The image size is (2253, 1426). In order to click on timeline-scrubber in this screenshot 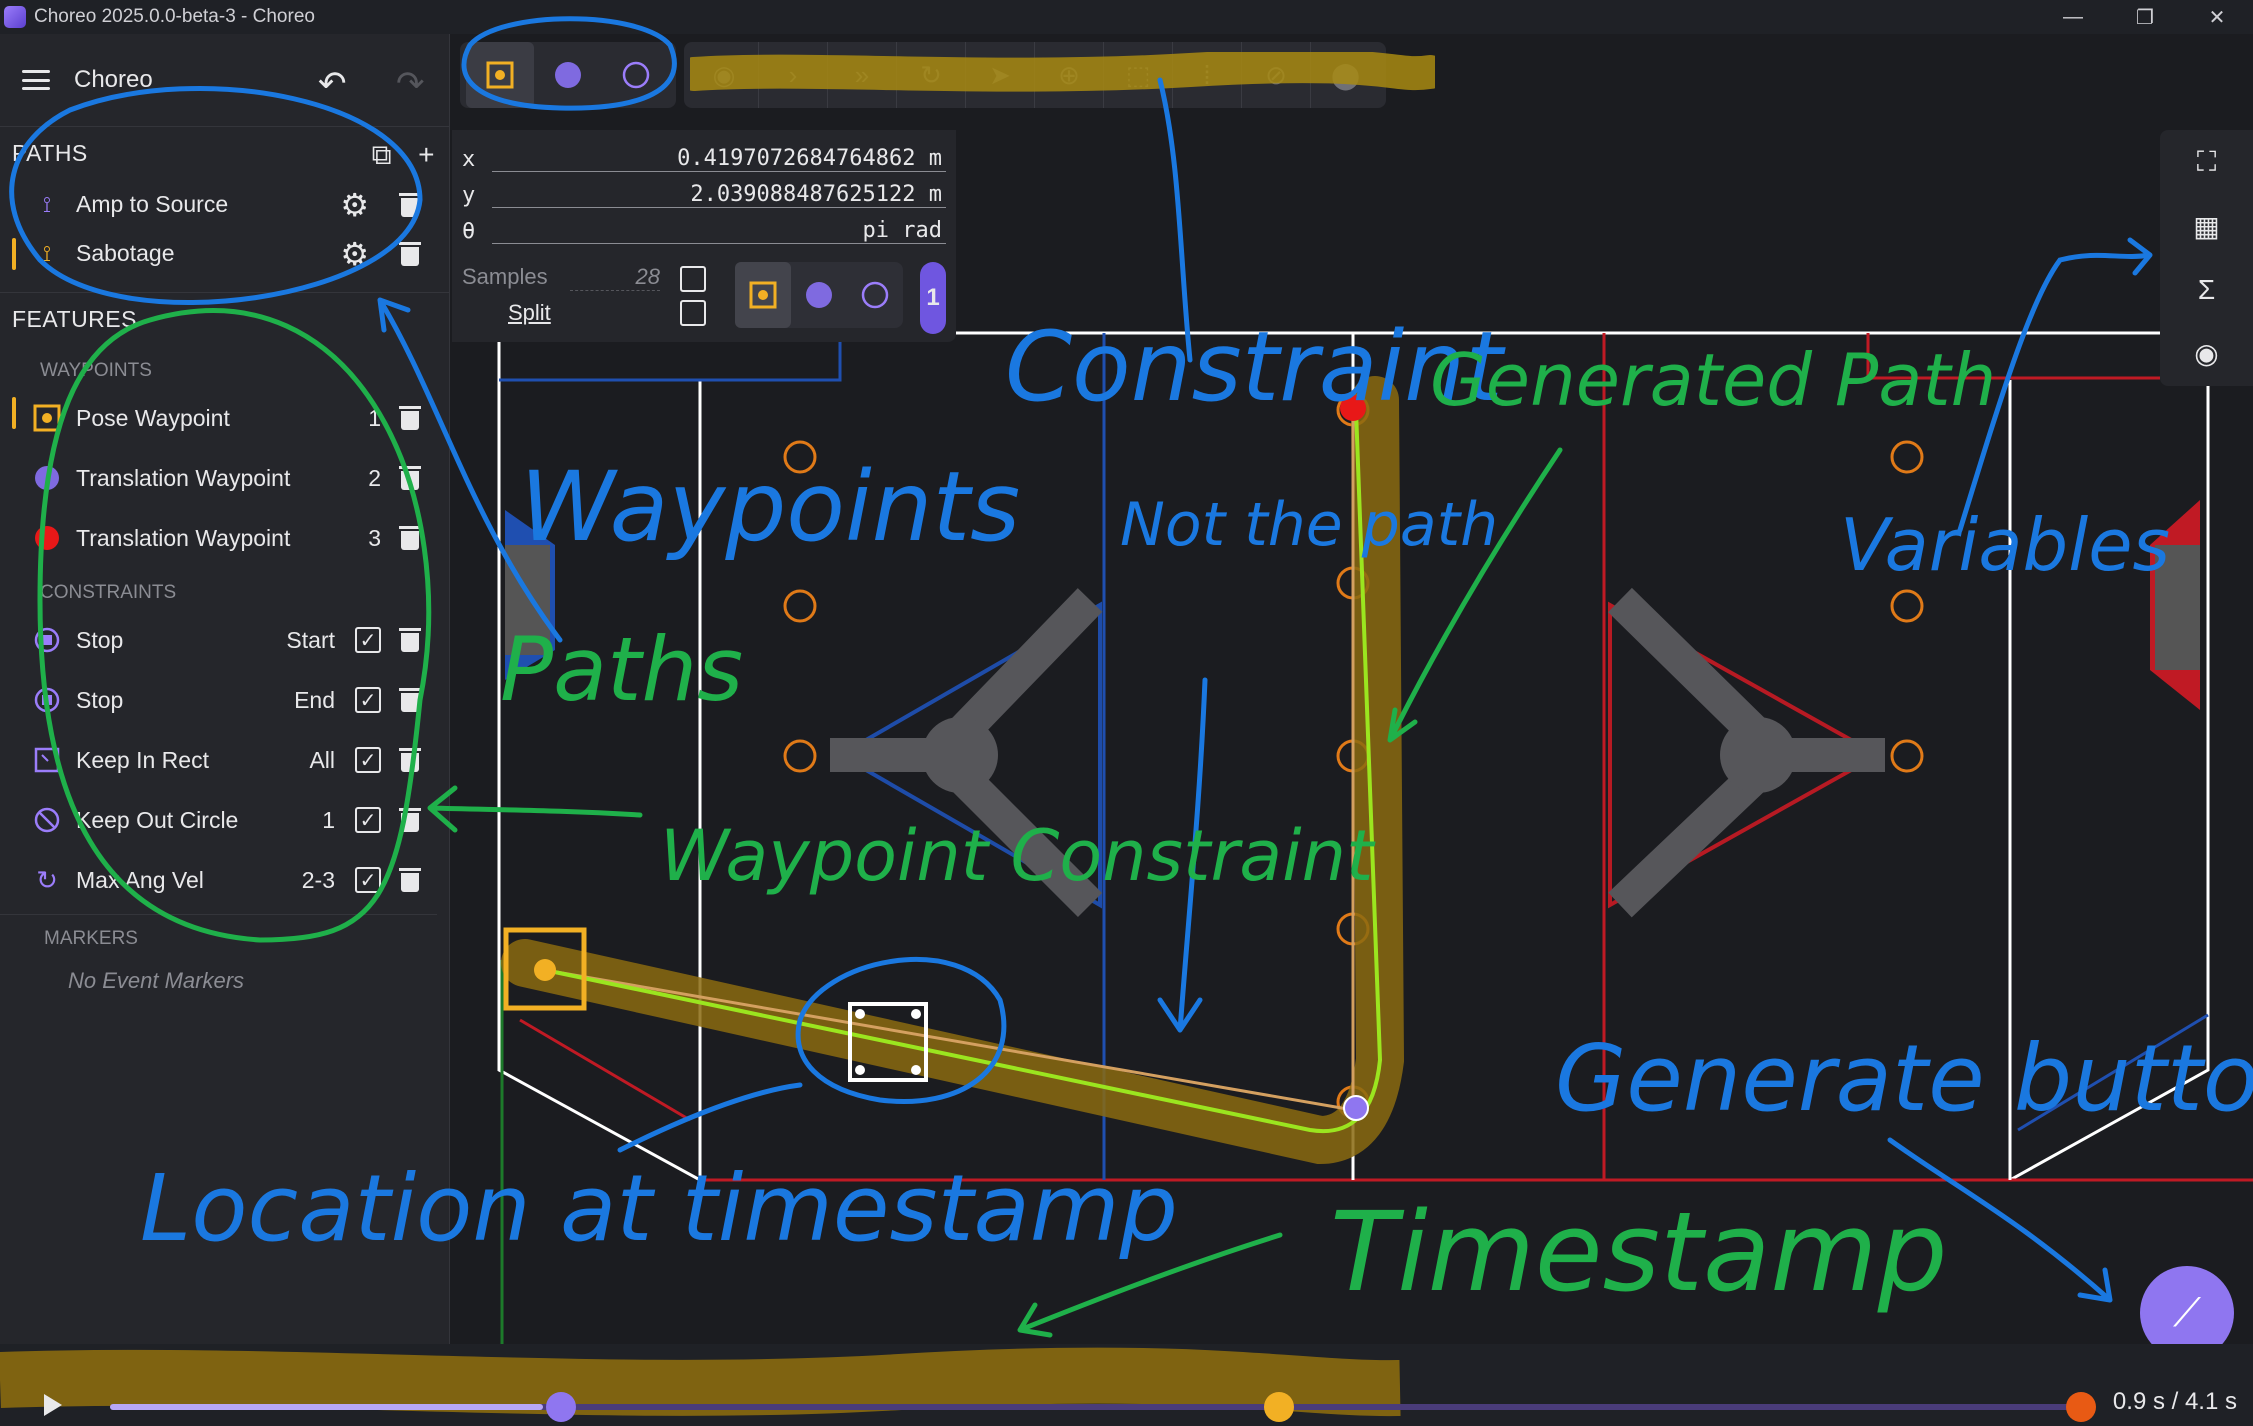, I will do `click(1278, 1407)`.